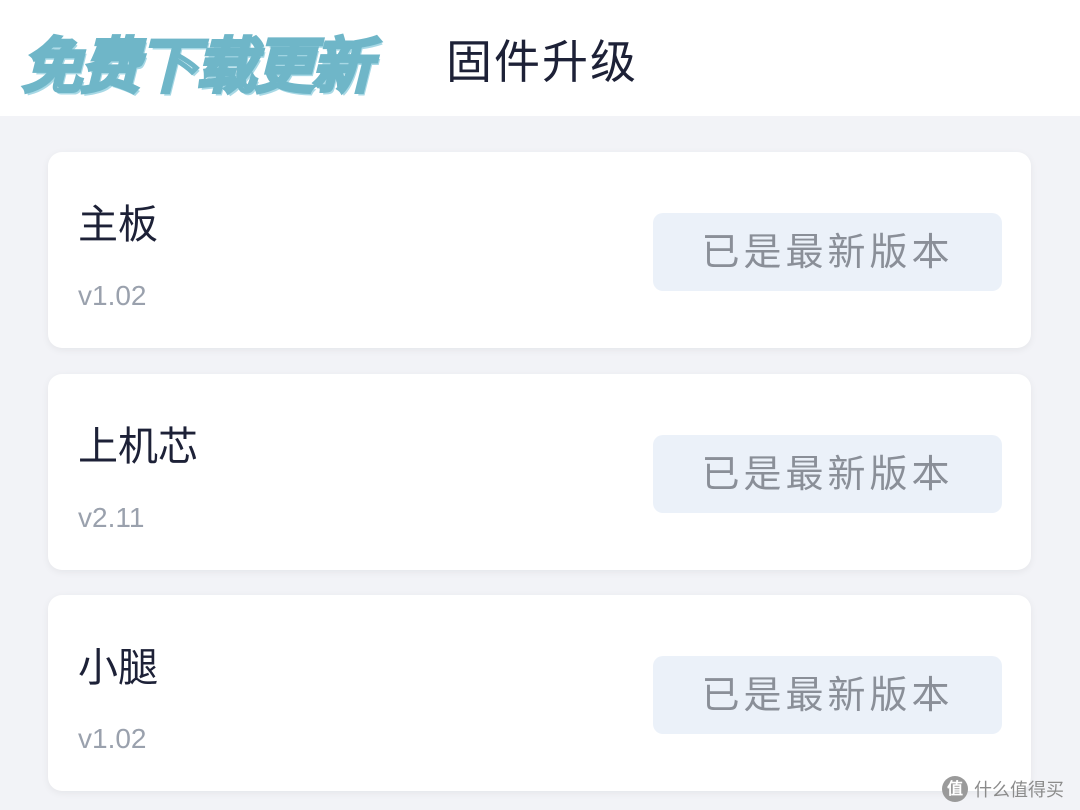 The height and width of the screenshot is (810, 1080). I want to click on page-title: 固件升级, so click(542, 62).